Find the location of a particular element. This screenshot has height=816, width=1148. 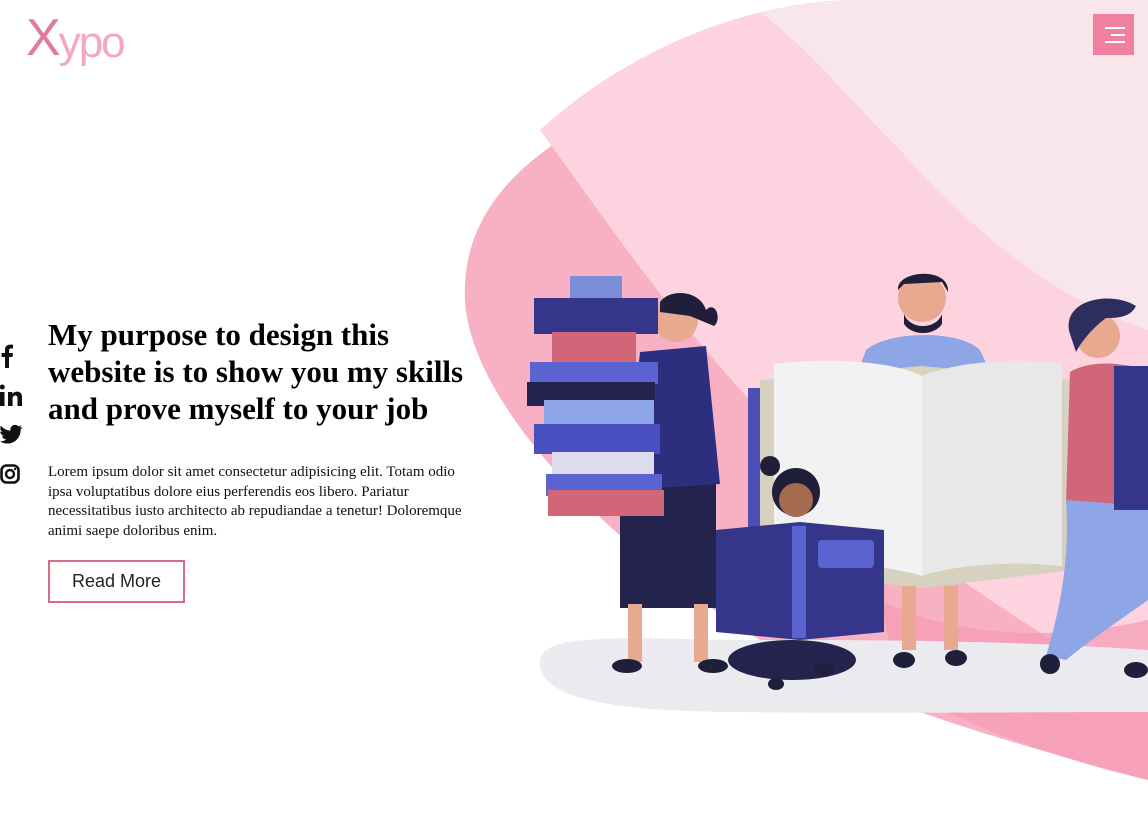

logo-text: ypo is located at coordinates (92, 42).